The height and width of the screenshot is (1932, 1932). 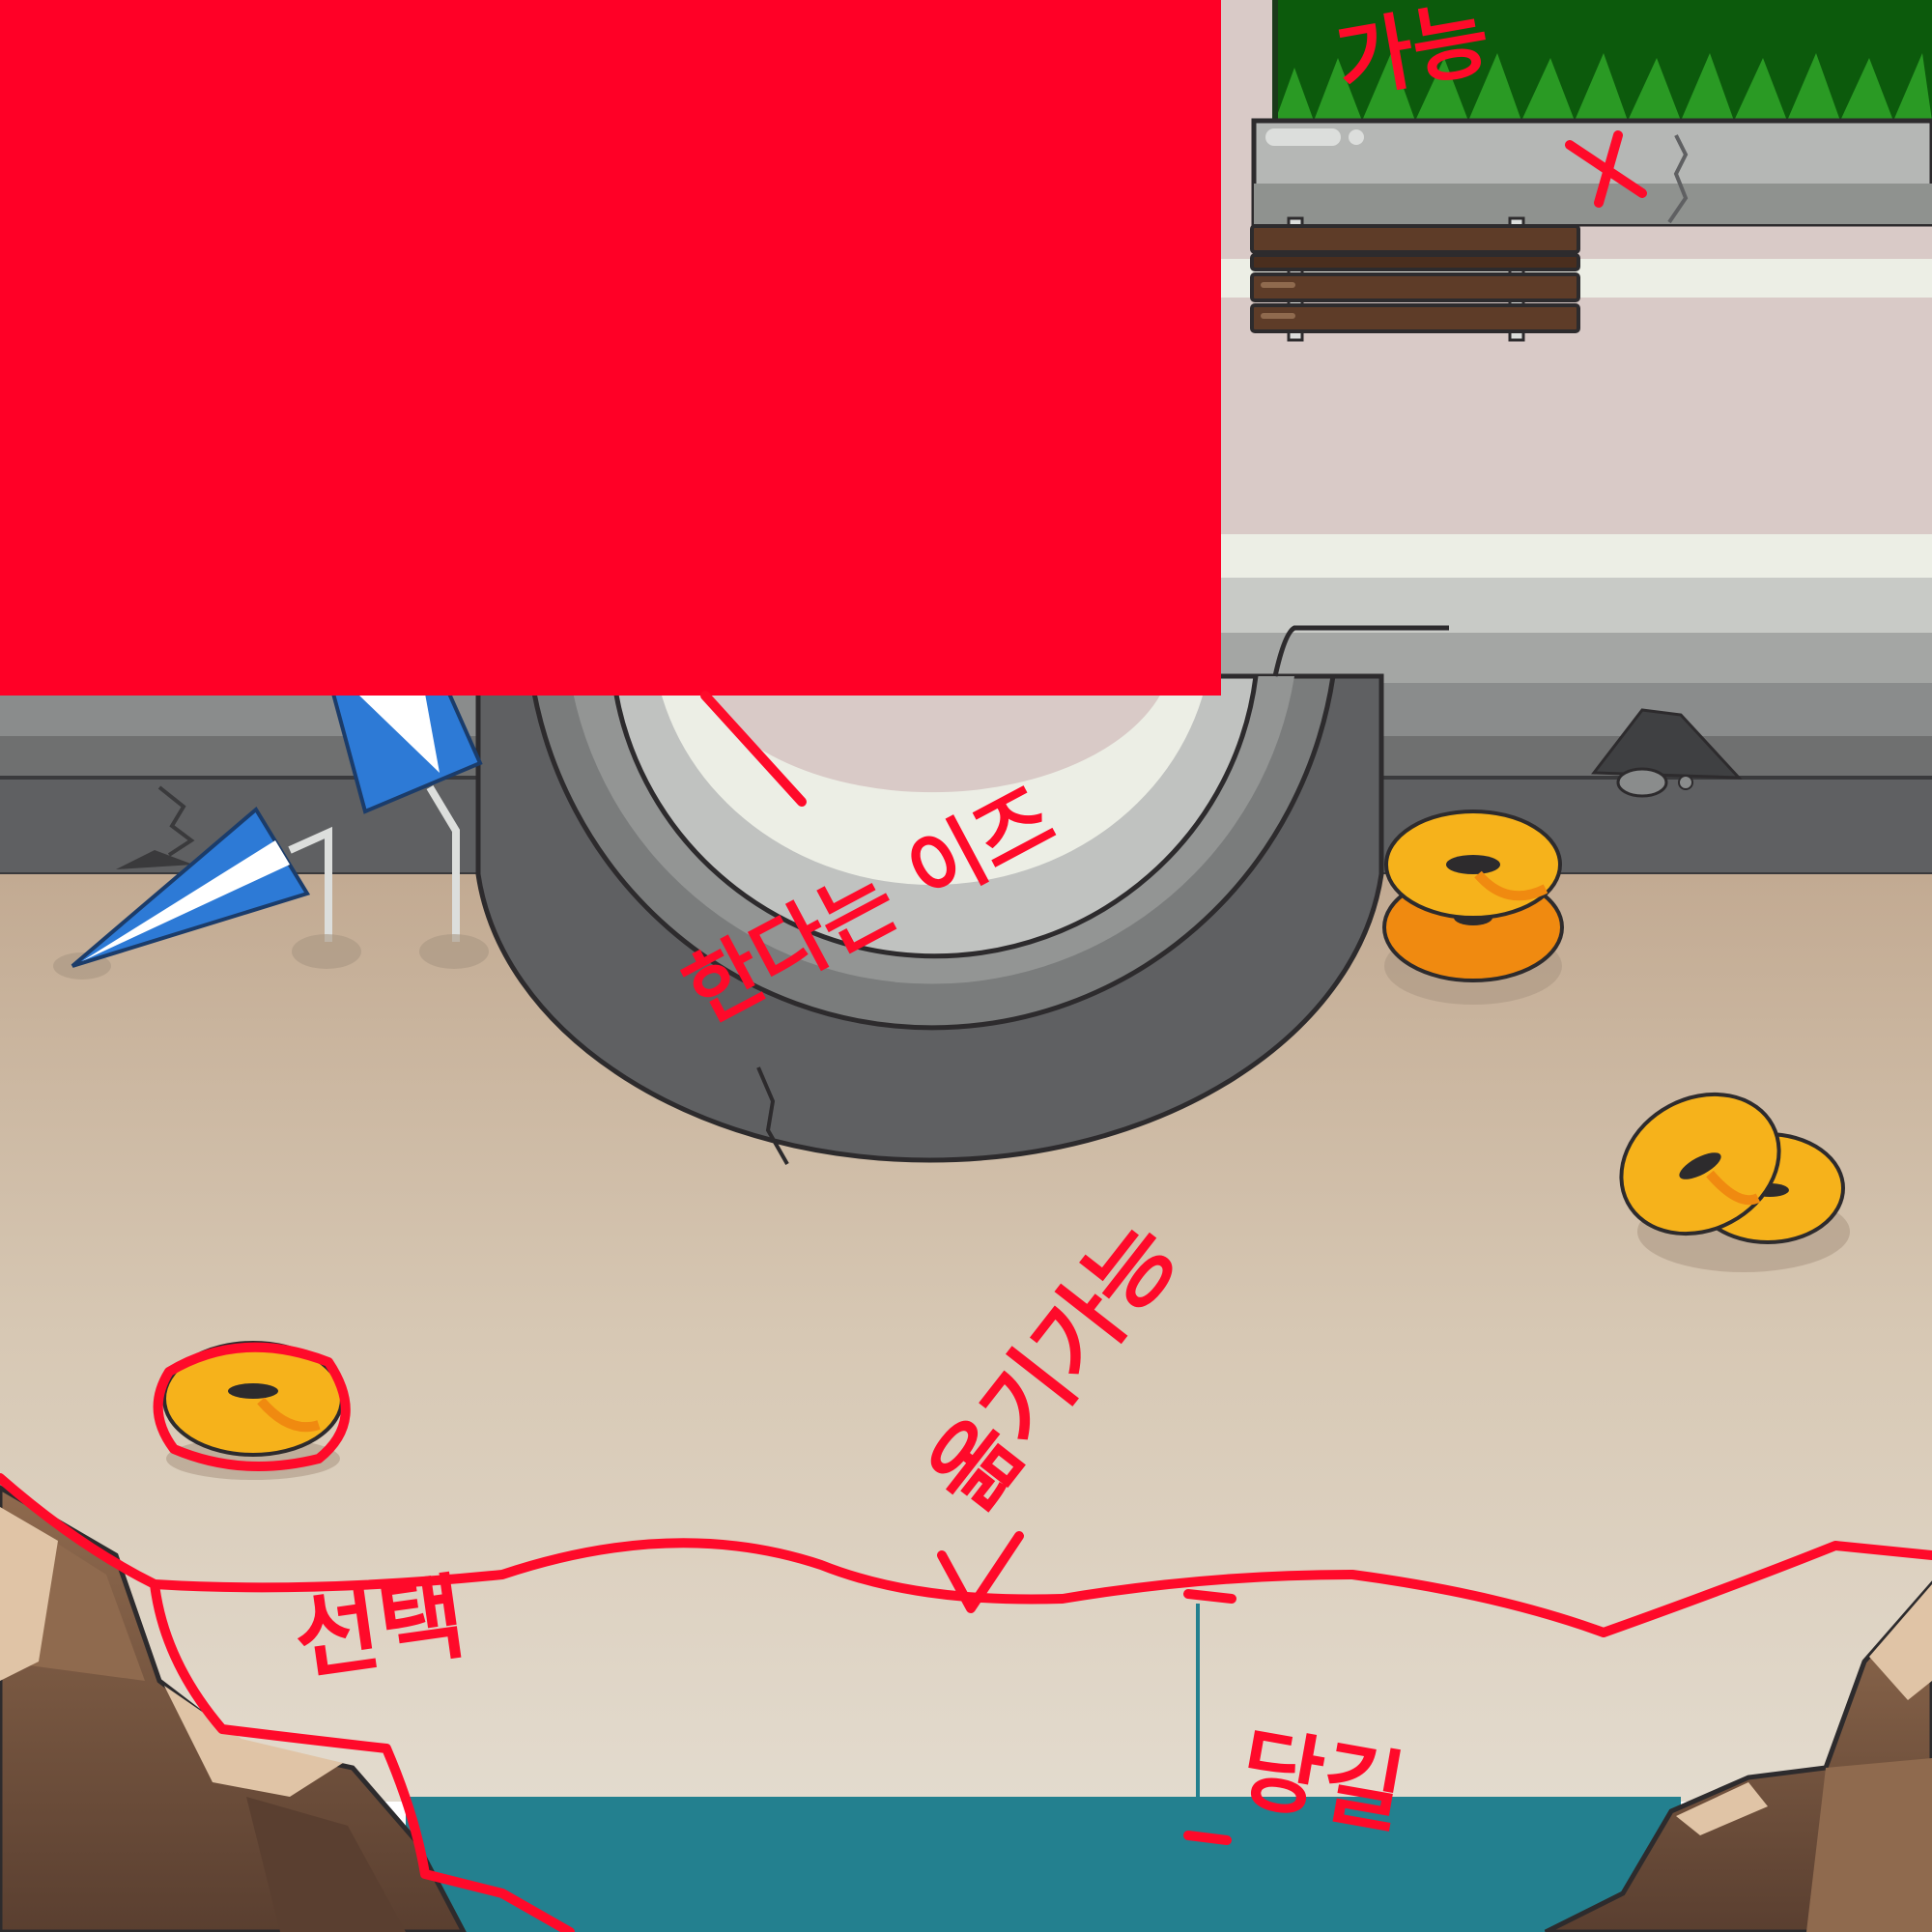 What do you see at coordinates (1473, 907) in the screenshot?
I see `stacked-swim-rings` at bounding box center [1473, 907].